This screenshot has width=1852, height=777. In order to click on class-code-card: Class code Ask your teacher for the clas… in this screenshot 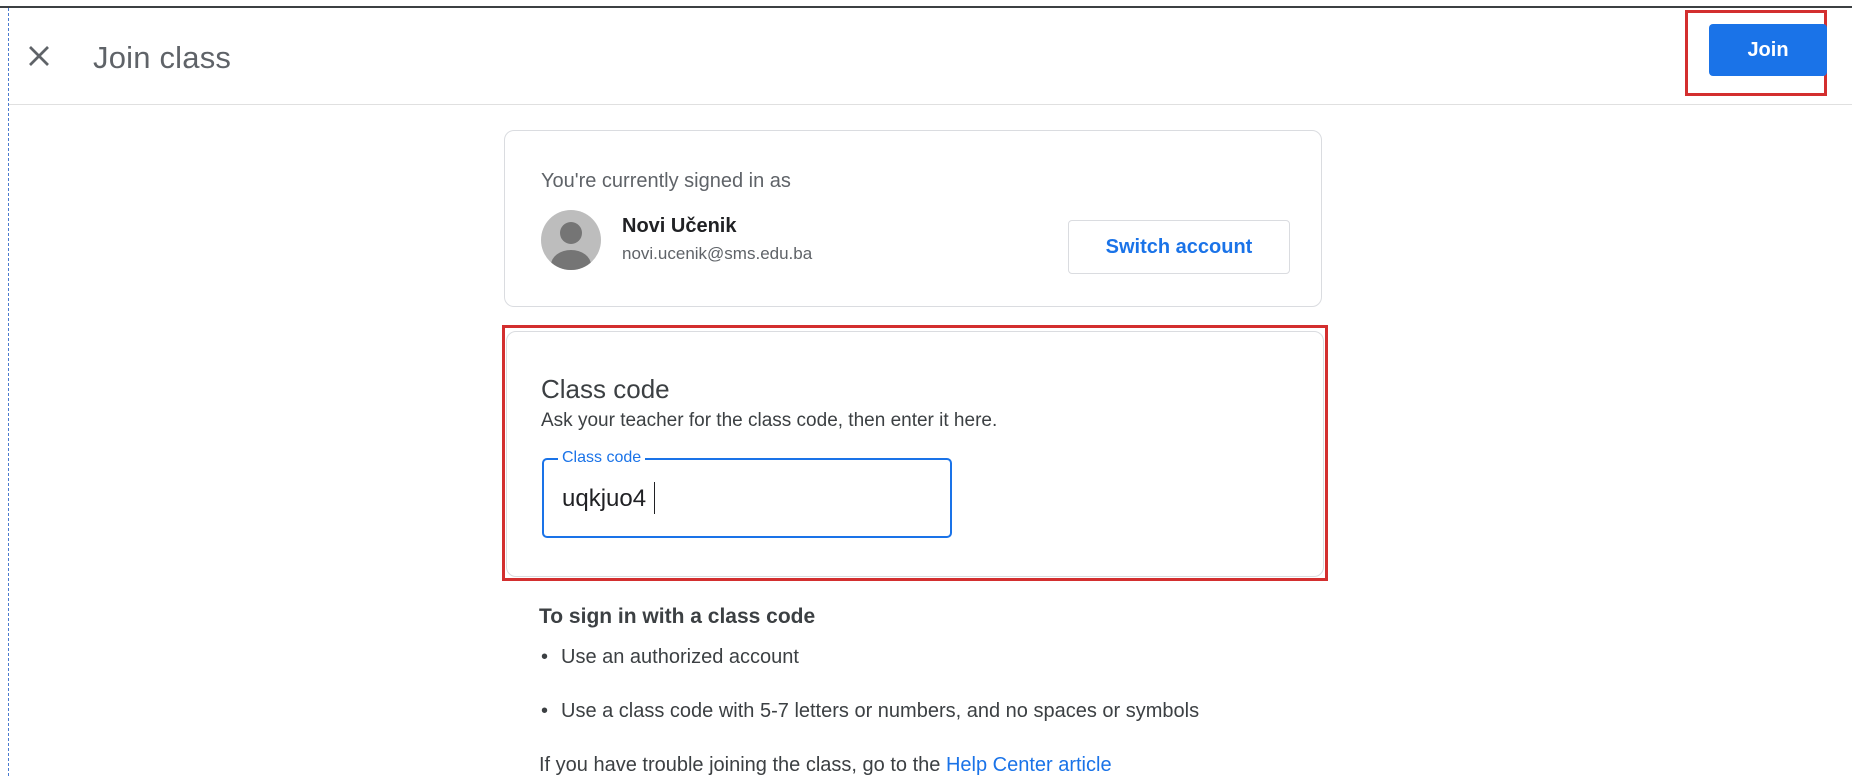, I will do `click(915, 454)`.